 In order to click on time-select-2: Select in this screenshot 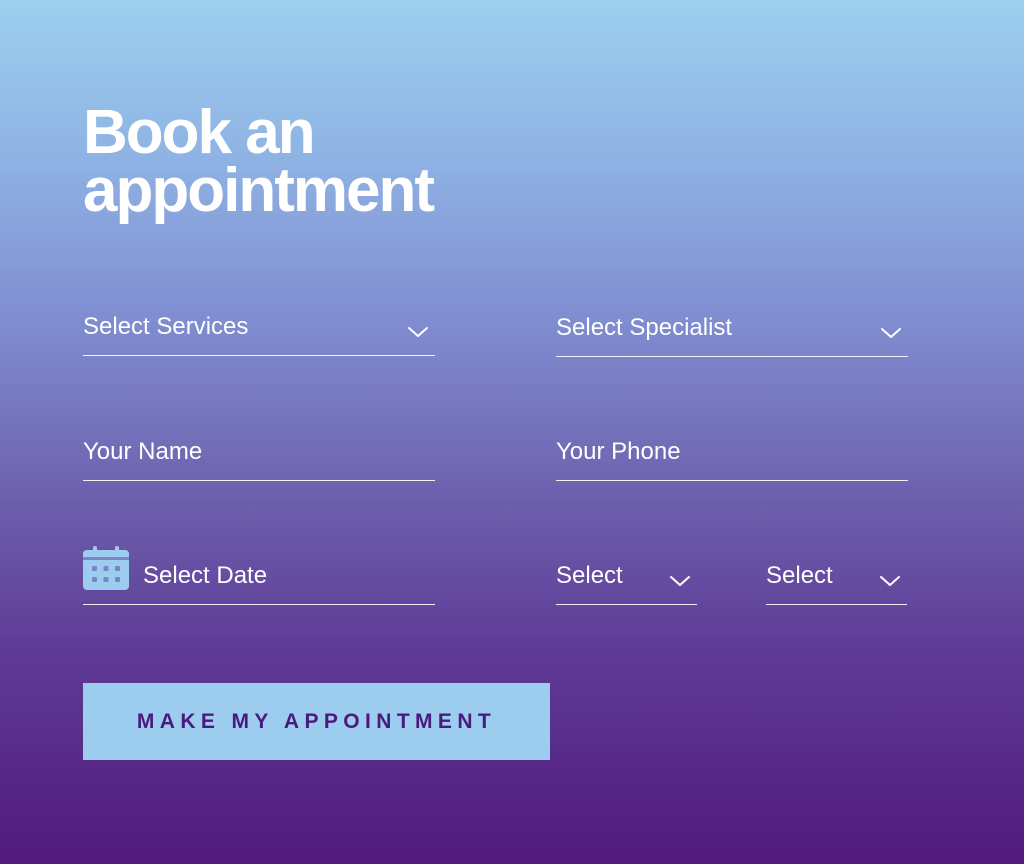, I will do `click(836, 583)`.